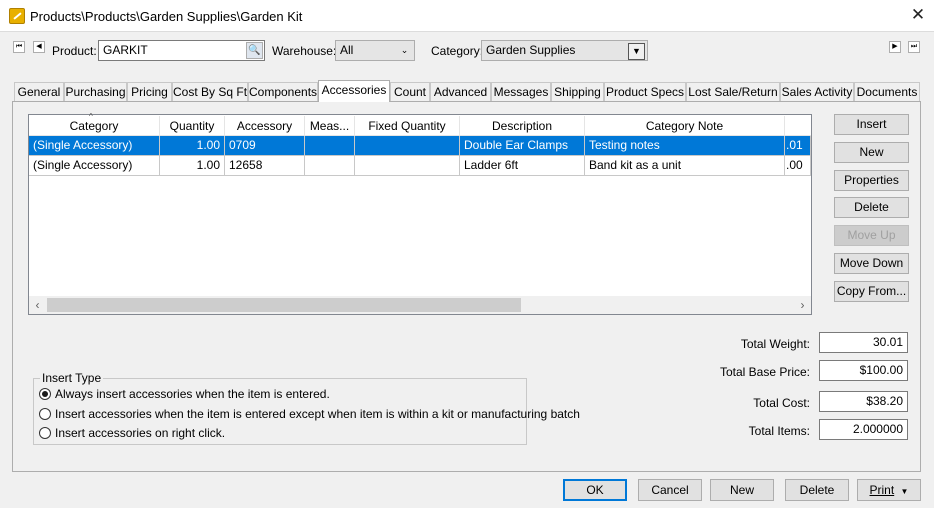 Image resolution: width=934 pixels, height=508 pixels. I want to click on radio-label-insert-right-click: Insert accessories on right click., so click(140, 433).